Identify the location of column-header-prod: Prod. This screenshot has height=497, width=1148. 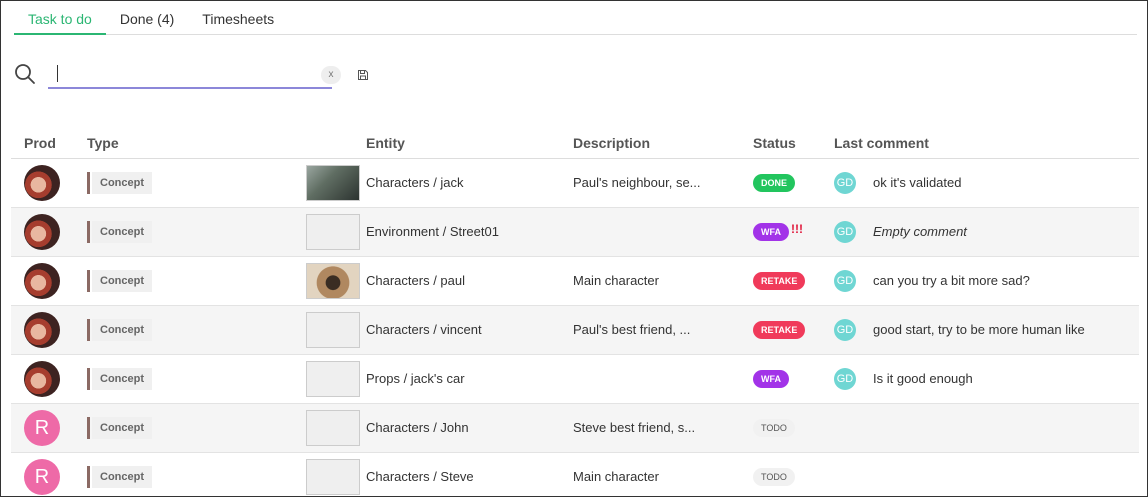
(40, 143).